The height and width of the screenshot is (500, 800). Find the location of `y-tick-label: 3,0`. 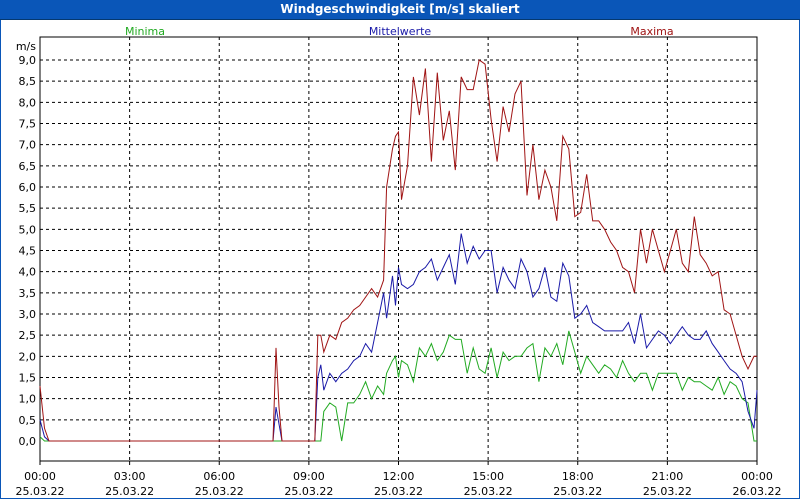

y-tick-label: 3,0 is located at coordinates (28, 314).